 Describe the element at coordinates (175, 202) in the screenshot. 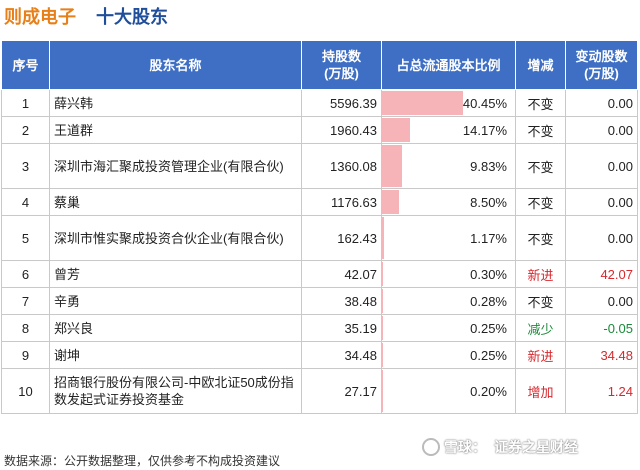

I see `shareholder-name-cell: 蔡巢` at that location.